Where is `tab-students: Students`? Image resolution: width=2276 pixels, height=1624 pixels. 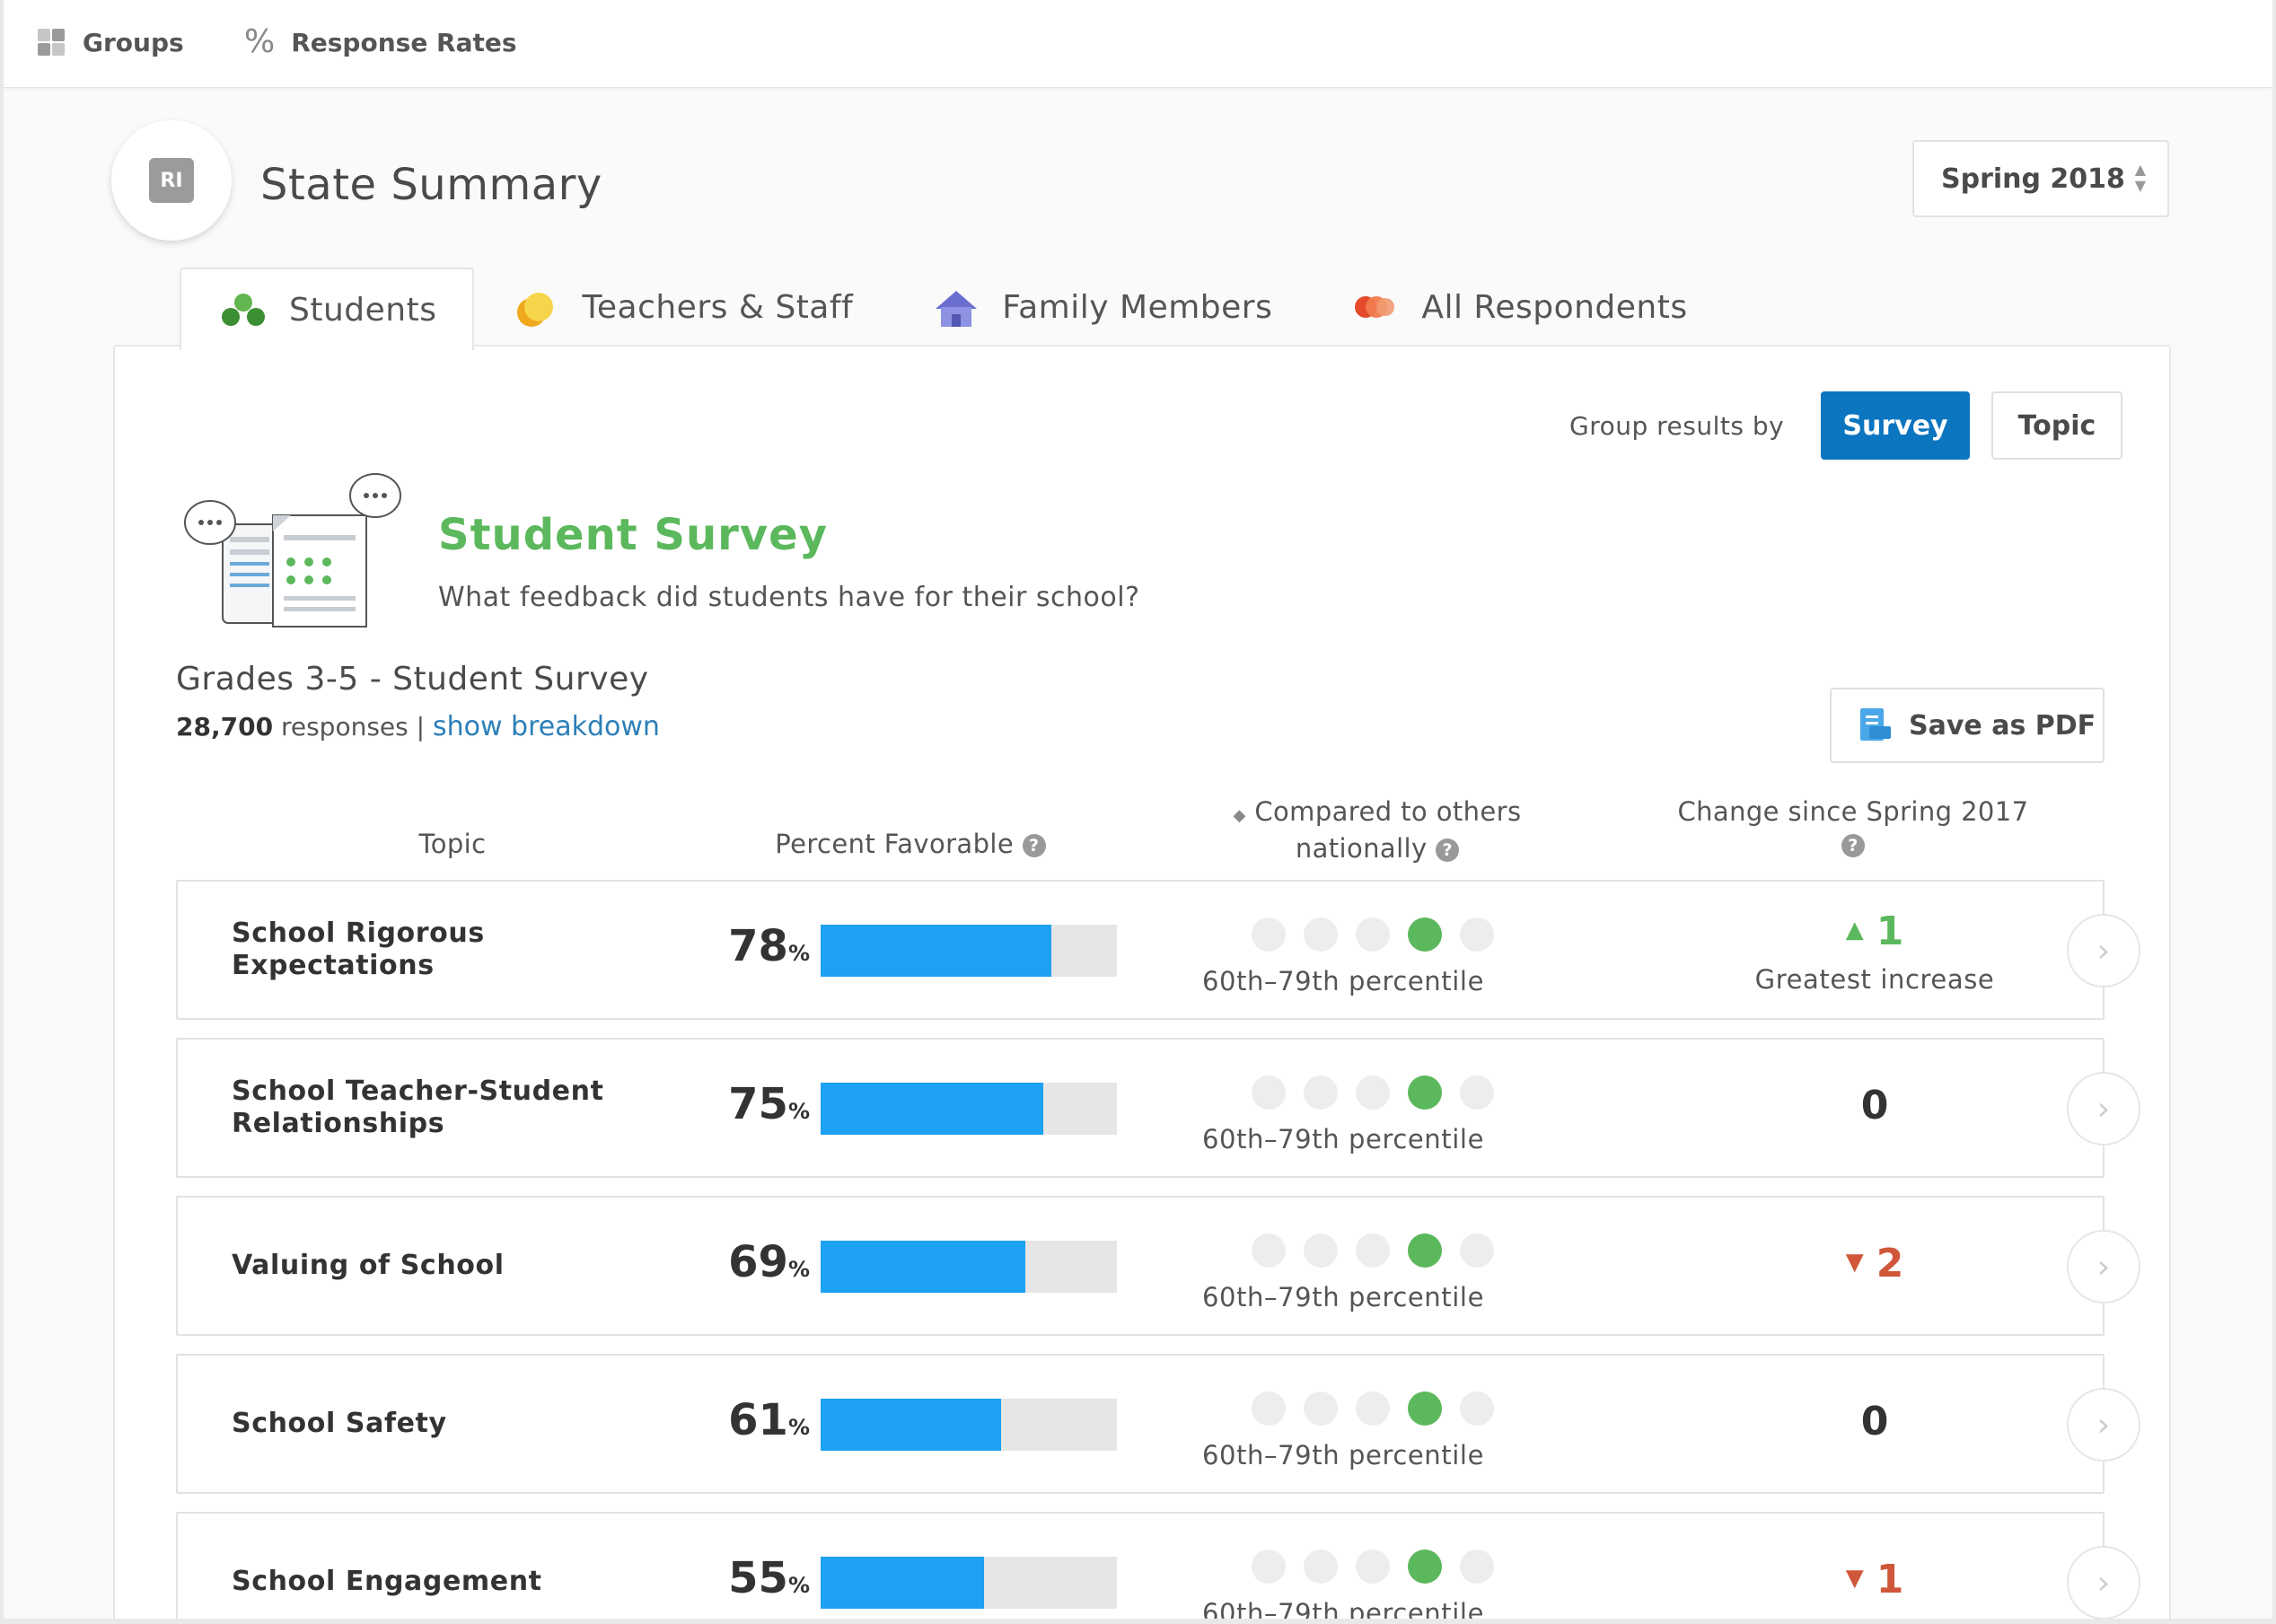
tab-students: Students is located at coordinates (327, 309).